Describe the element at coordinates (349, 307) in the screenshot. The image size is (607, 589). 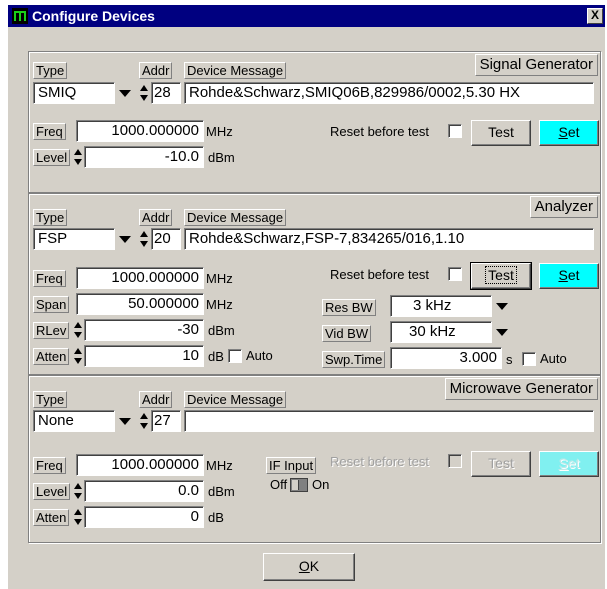
I see `an-res-bw-label: Res BW` at that location.